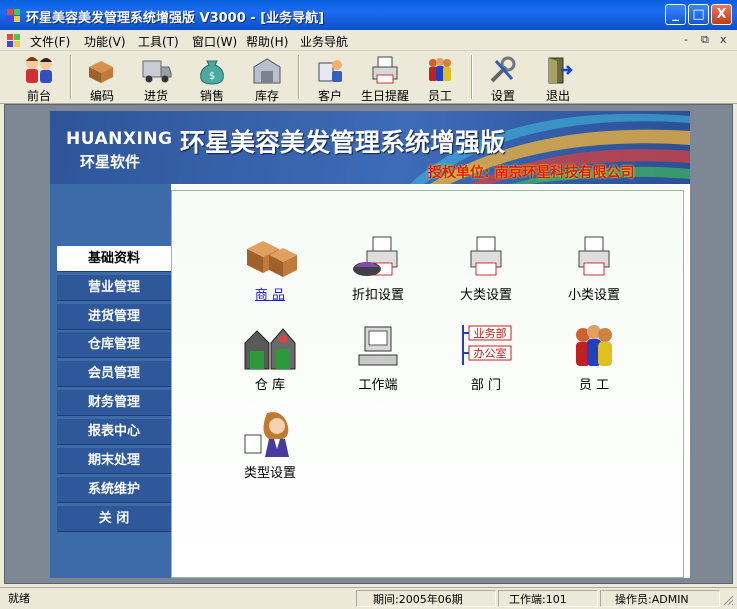 Image resolution: width=737 pixels, height=609 pixels. I want to click on toolbar-coding-button: 编码, so click(102, 78).